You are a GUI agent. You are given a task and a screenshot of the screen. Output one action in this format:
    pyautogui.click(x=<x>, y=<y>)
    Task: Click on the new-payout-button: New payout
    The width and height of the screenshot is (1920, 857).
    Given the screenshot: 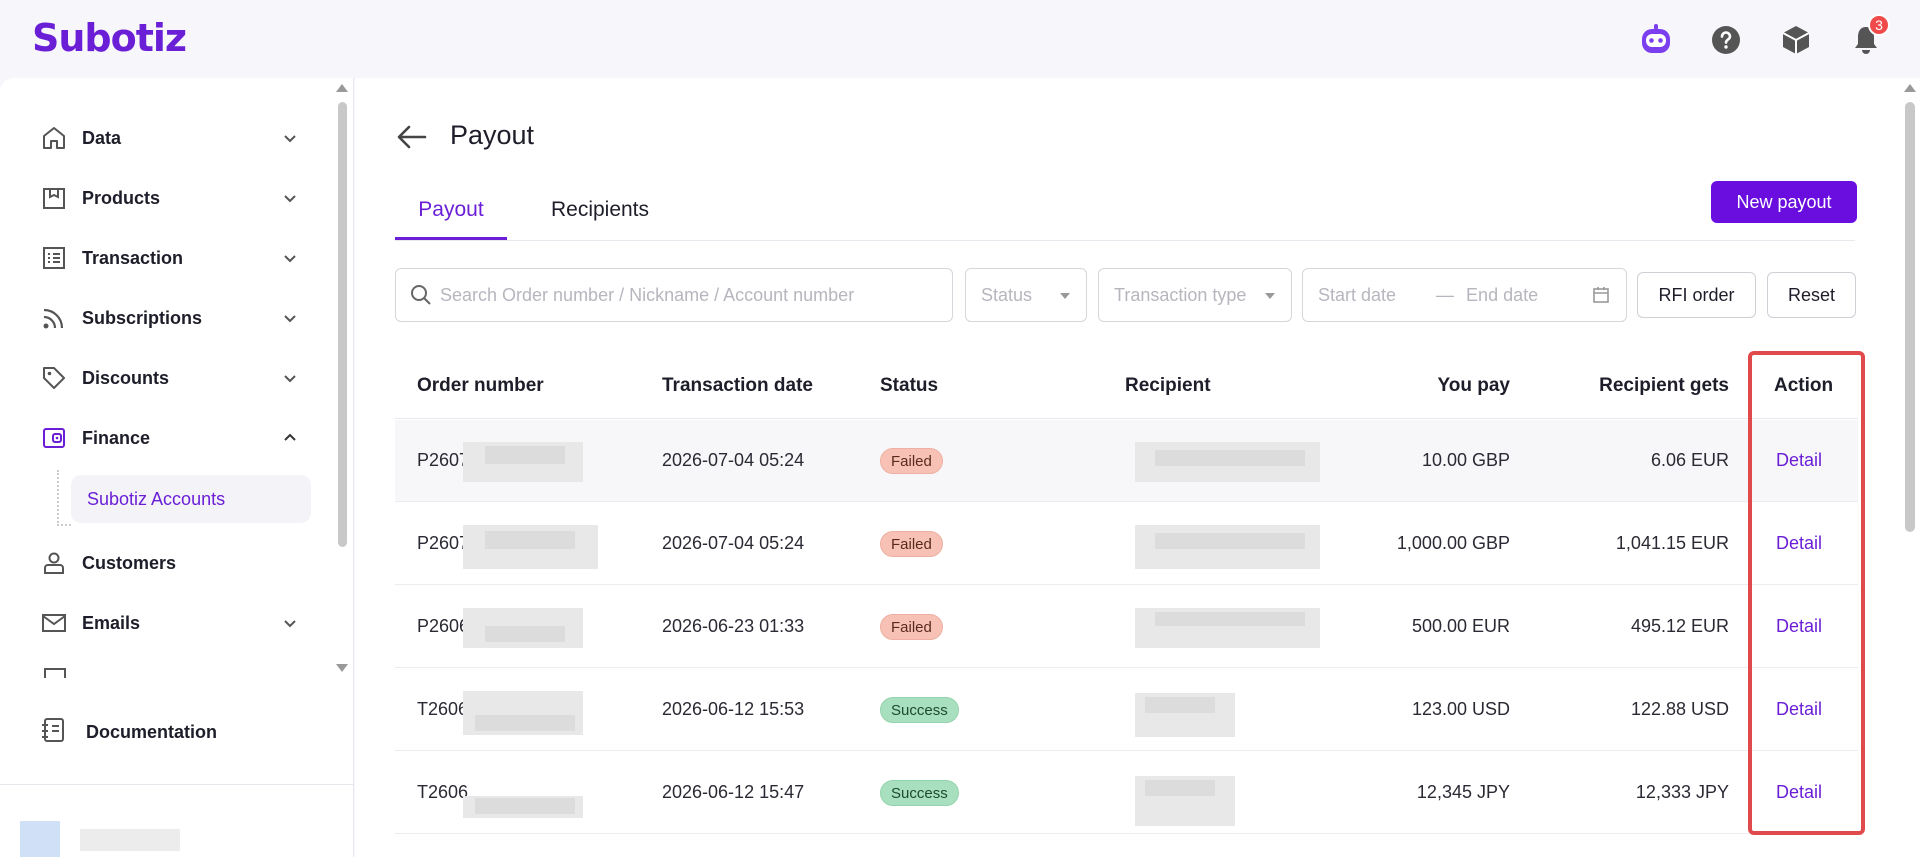 What is the action you would take?
    pyautogui.click(x=1784, y=202)
    